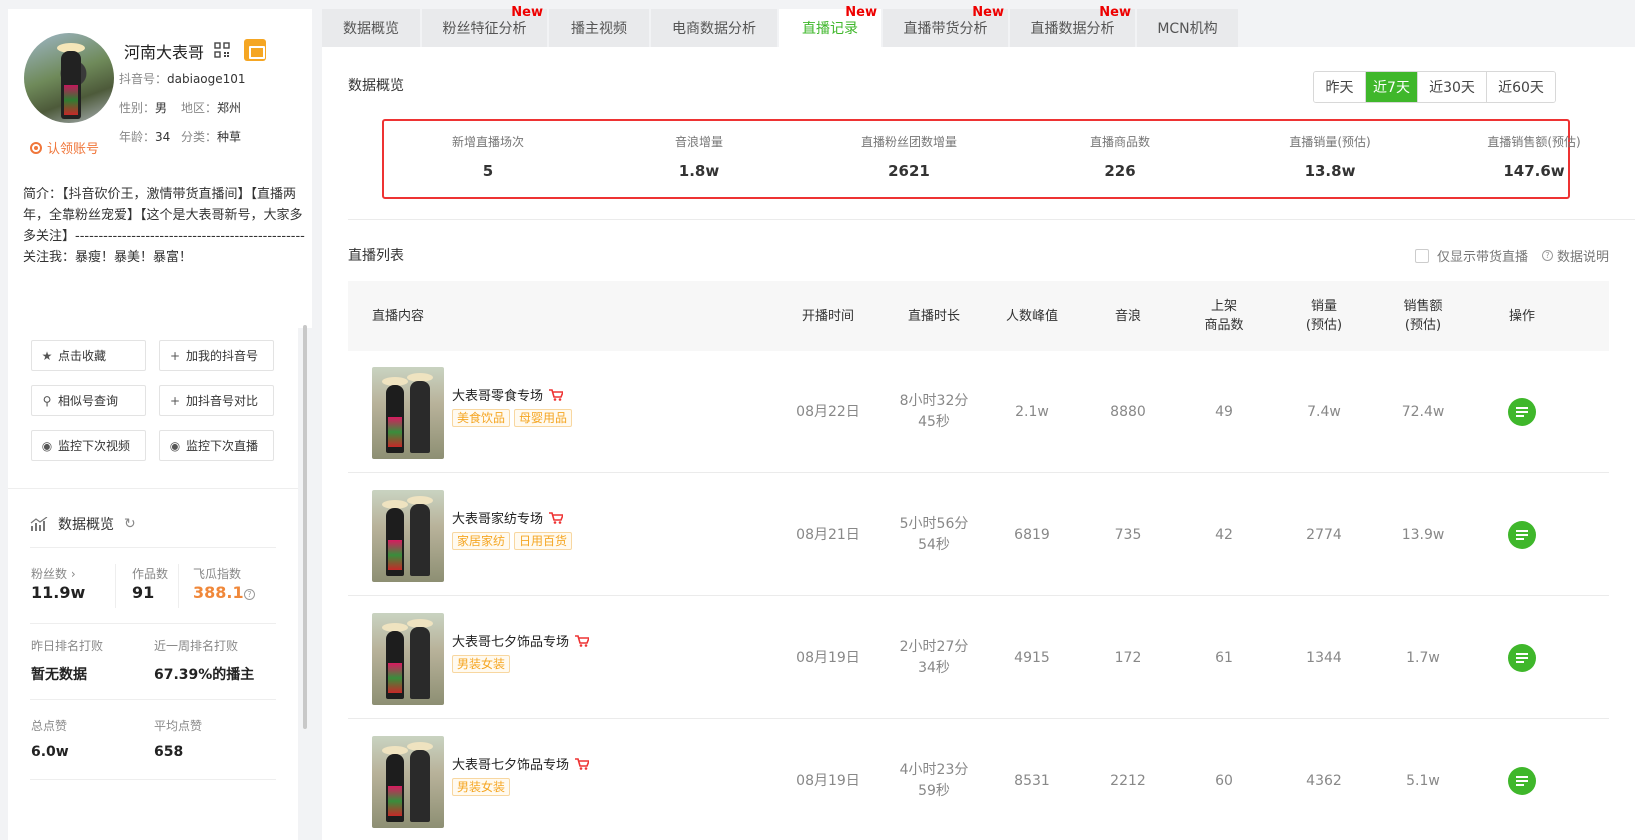  I want to click on range-60days: 近60天, so click(1521, 87).